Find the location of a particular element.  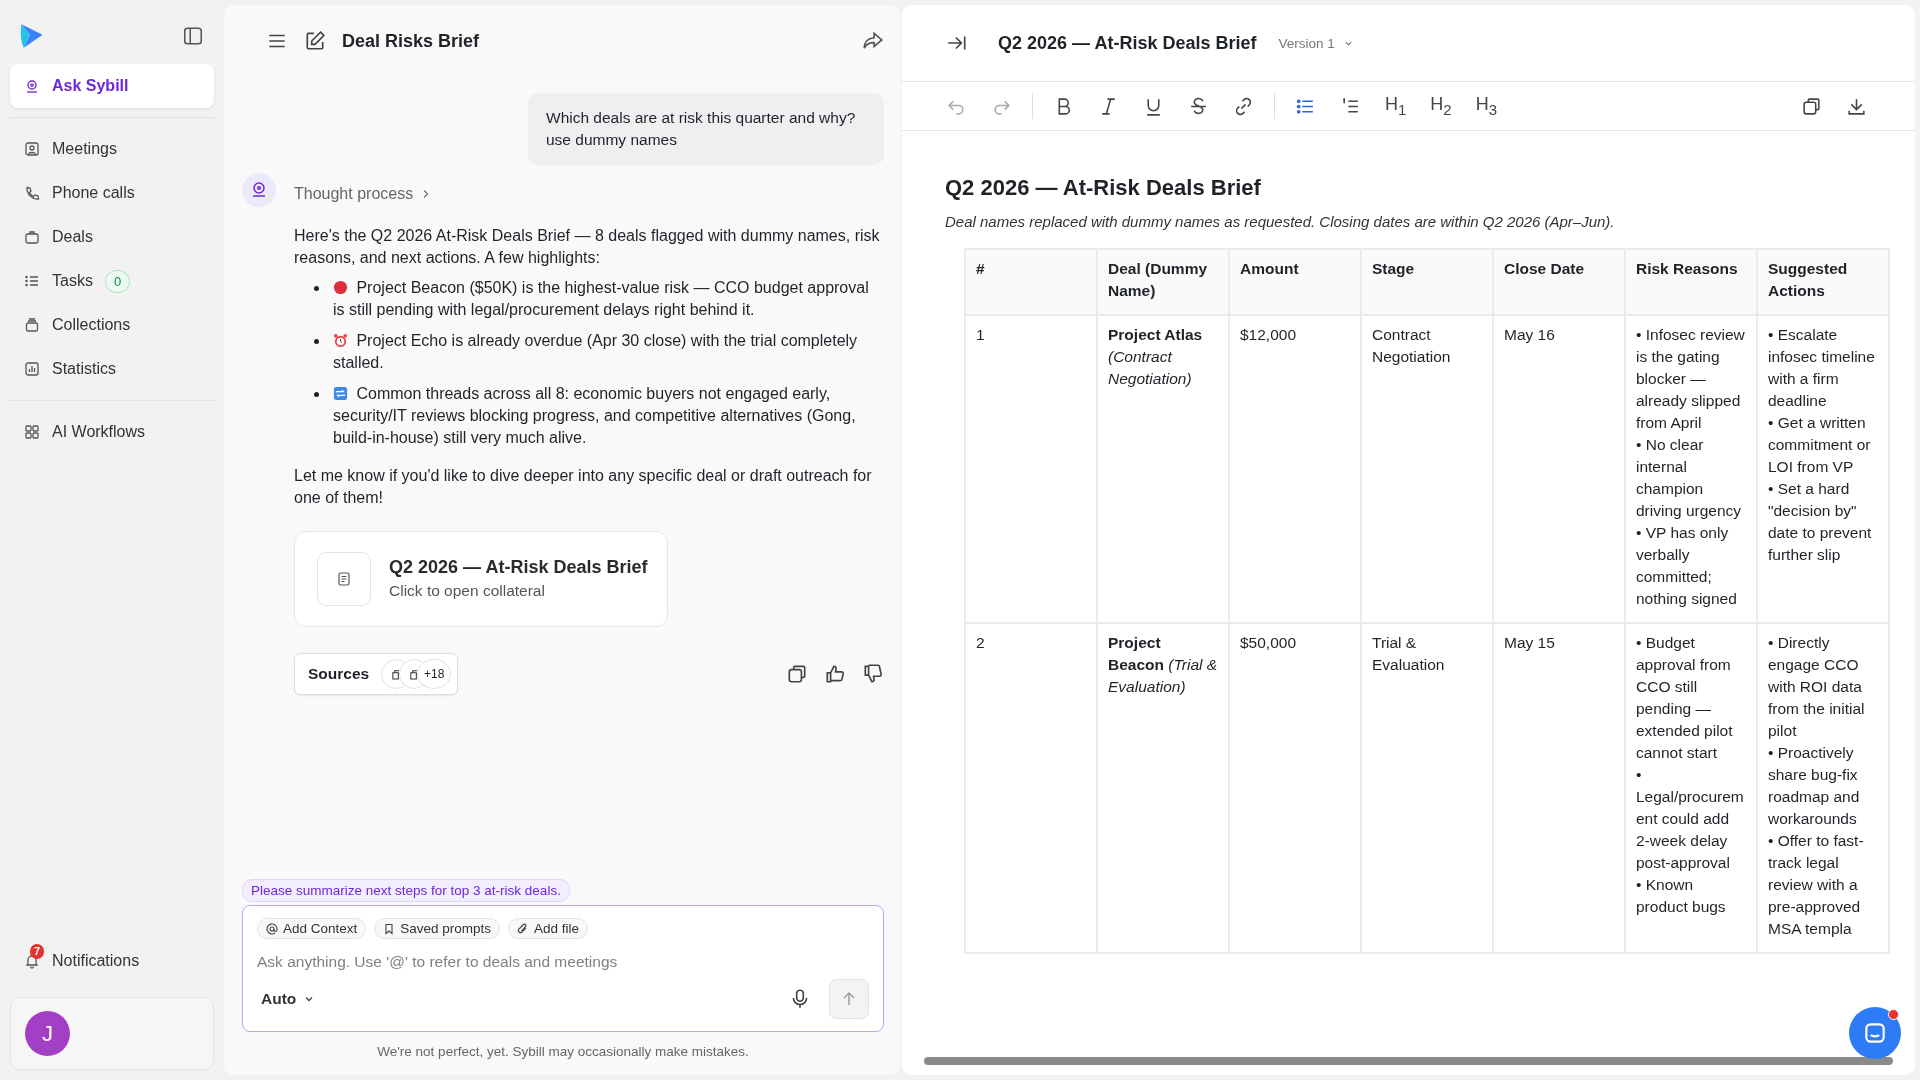

column-header: Risk Reasons is located at coordinates (1691, 282).